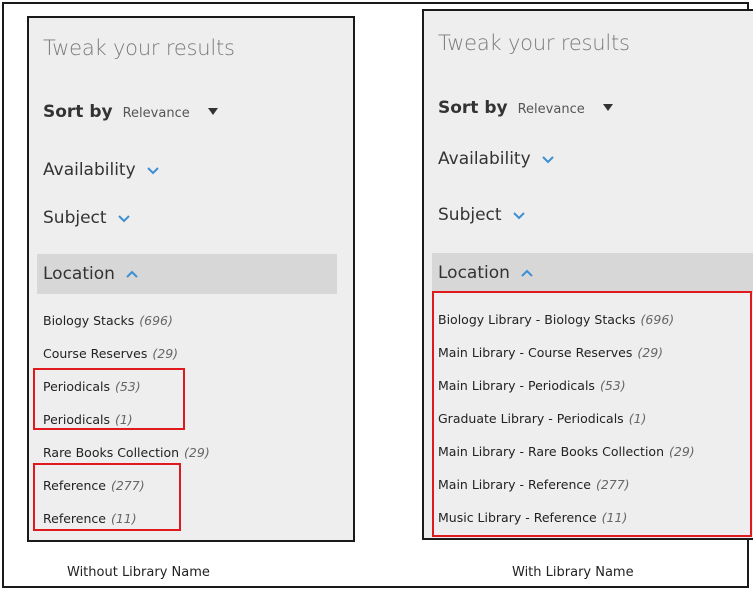 This screenshot has width=753, height=592. Describe the element at coordinates (107, 497) in the screenshot. I see `highlight-box-reference` at that location.